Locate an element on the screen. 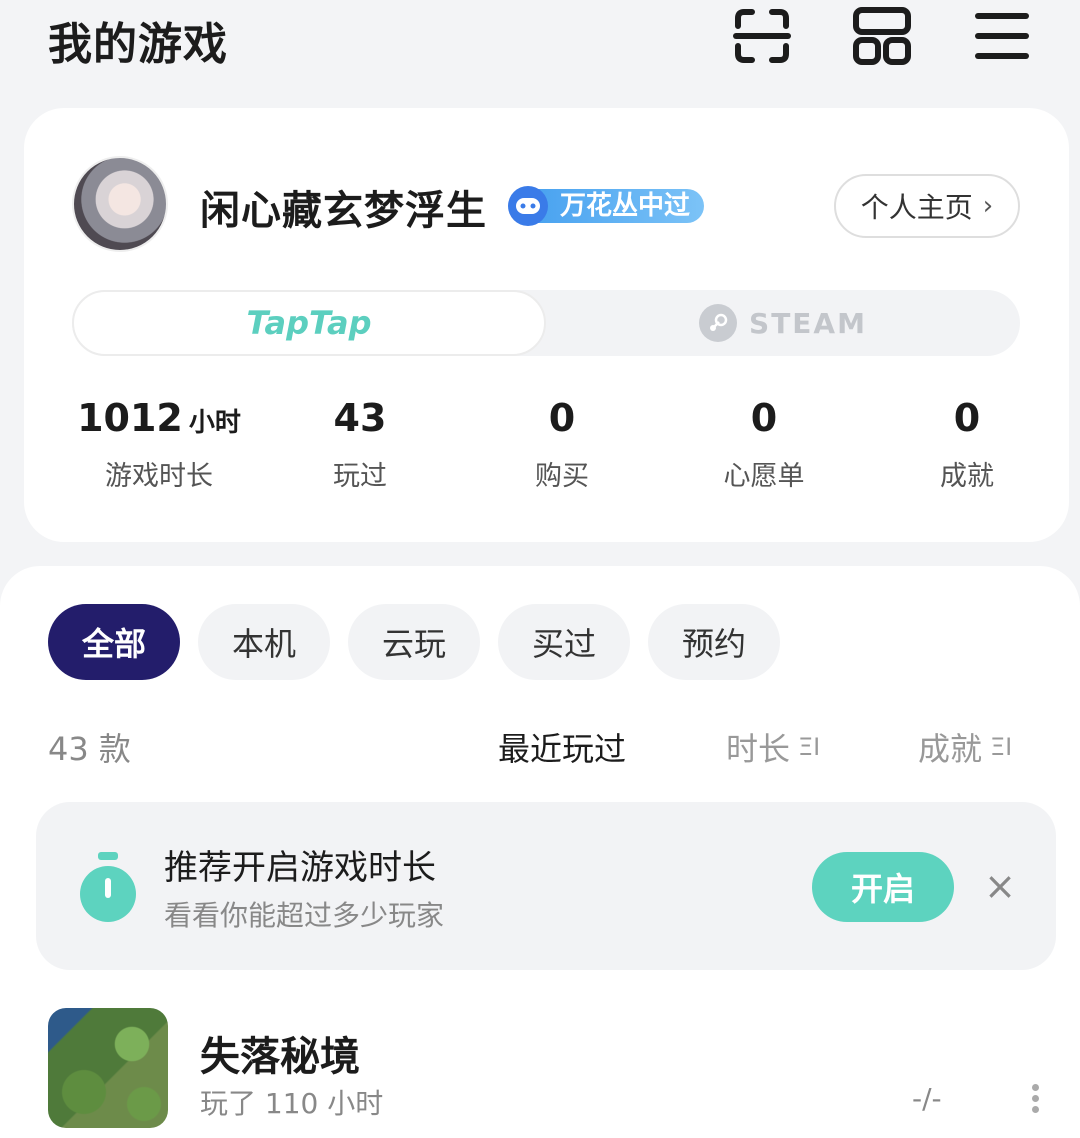 This screenshot has height=1138, width=1080. filter-chip-cloud: 云玩 is located at coordinates (414, 642).